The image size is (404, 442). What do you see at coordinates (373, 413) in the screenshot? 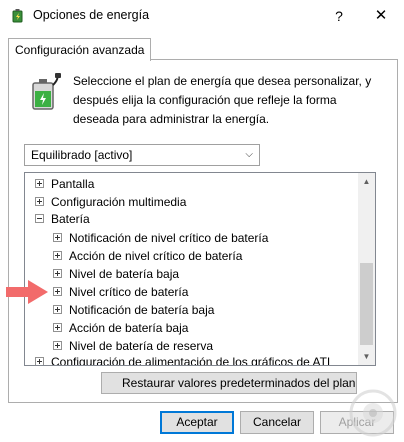
I see `watermark-logo-icon` at bounding box center [373, 413].